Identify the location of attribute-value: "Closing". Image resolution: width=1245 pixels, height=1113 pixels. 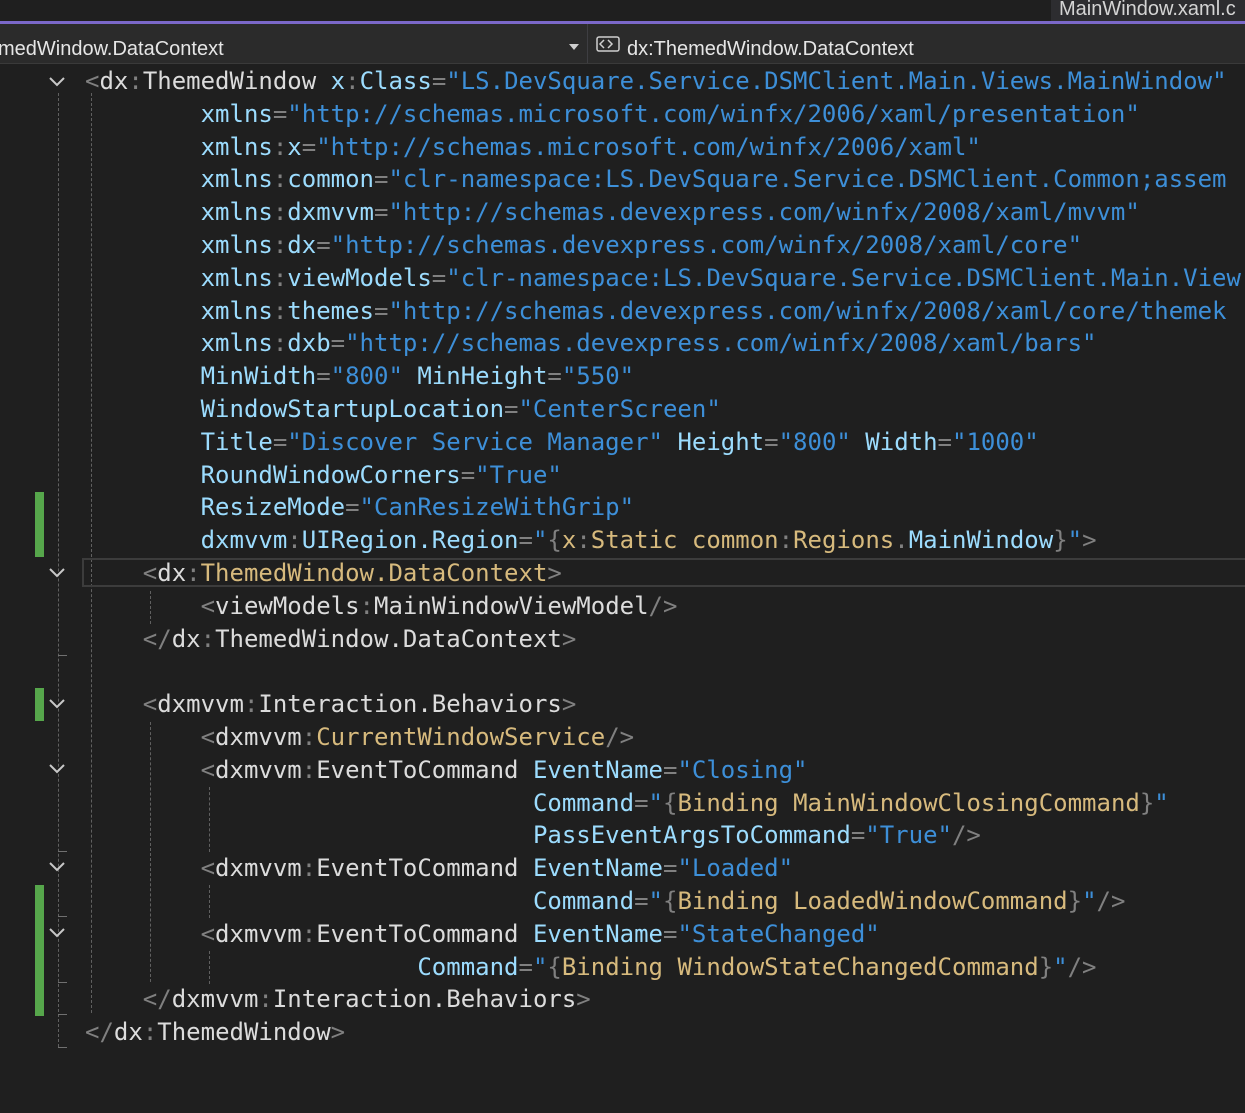
(742, 769).